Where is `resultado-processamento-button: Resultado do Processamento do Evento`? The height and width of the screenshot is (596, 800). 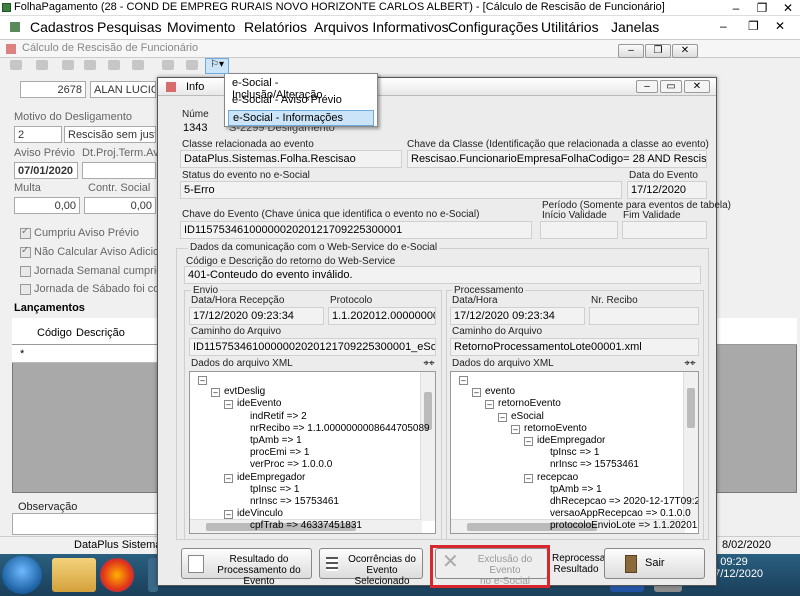
resultado-processamento-button: Resultado do Processamento do Evento is located at coordinates (246, 567).